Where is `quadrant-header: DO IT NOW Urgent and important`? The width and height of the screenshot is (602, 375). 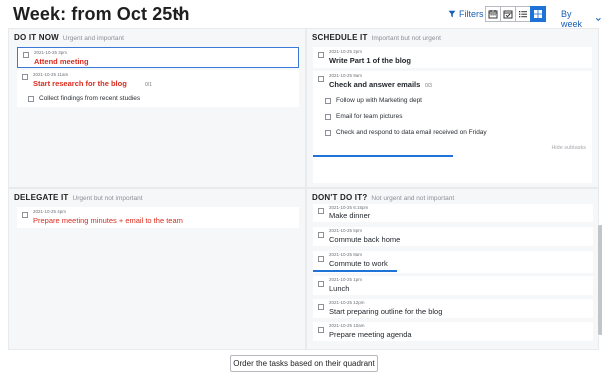
quadrant-header: DO IT NOW Urgent and important is located at coordinates (69, 37).